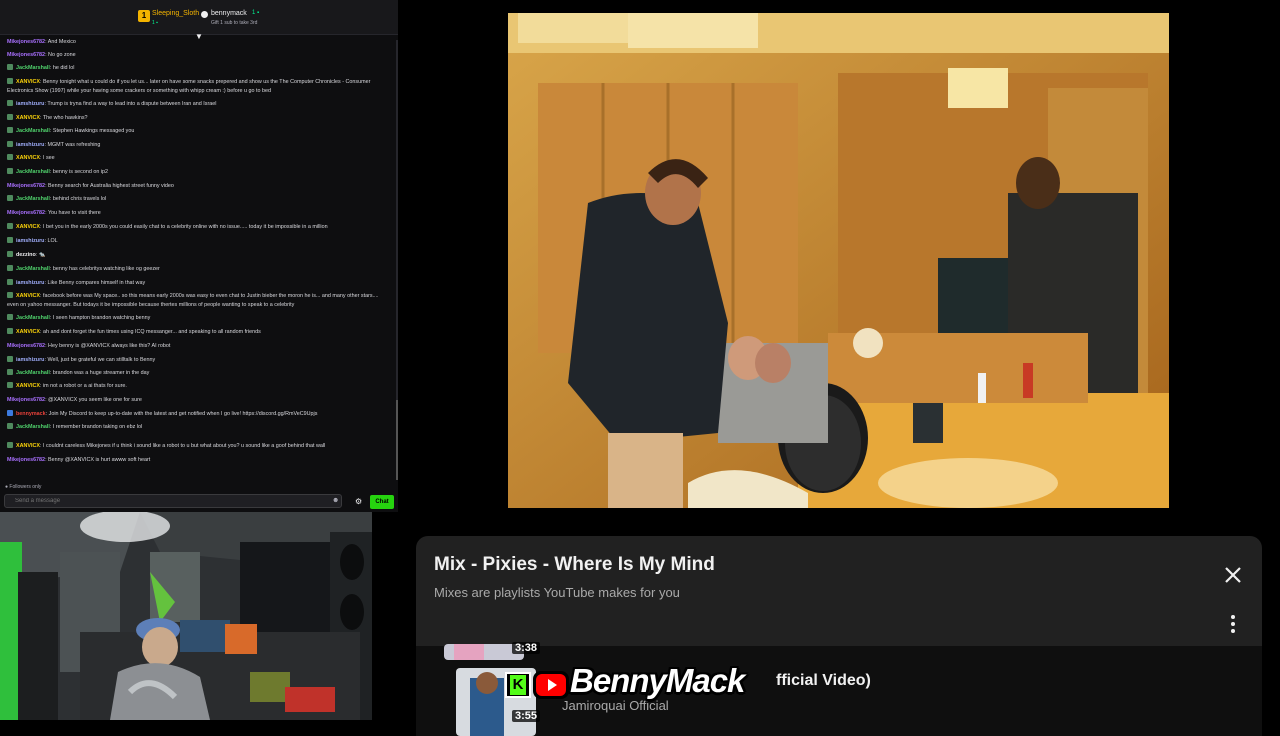 The image size is (1280, 736). I want to click on close-icon, so click(1233, 575).